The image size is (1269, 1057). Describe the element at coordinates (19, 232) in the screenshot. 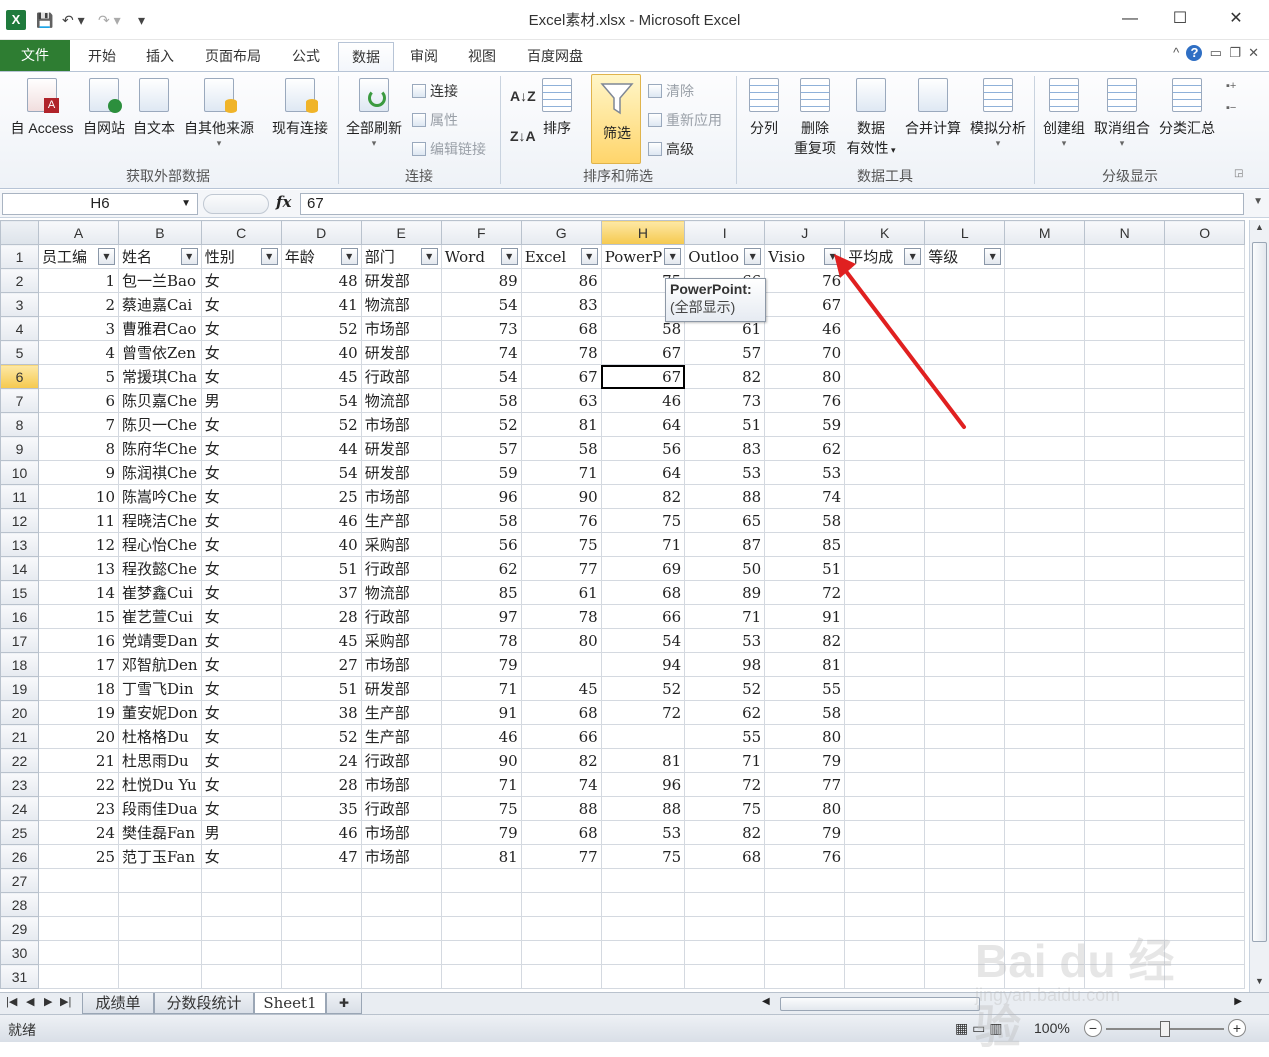

I see `select-all-corner` at that location.